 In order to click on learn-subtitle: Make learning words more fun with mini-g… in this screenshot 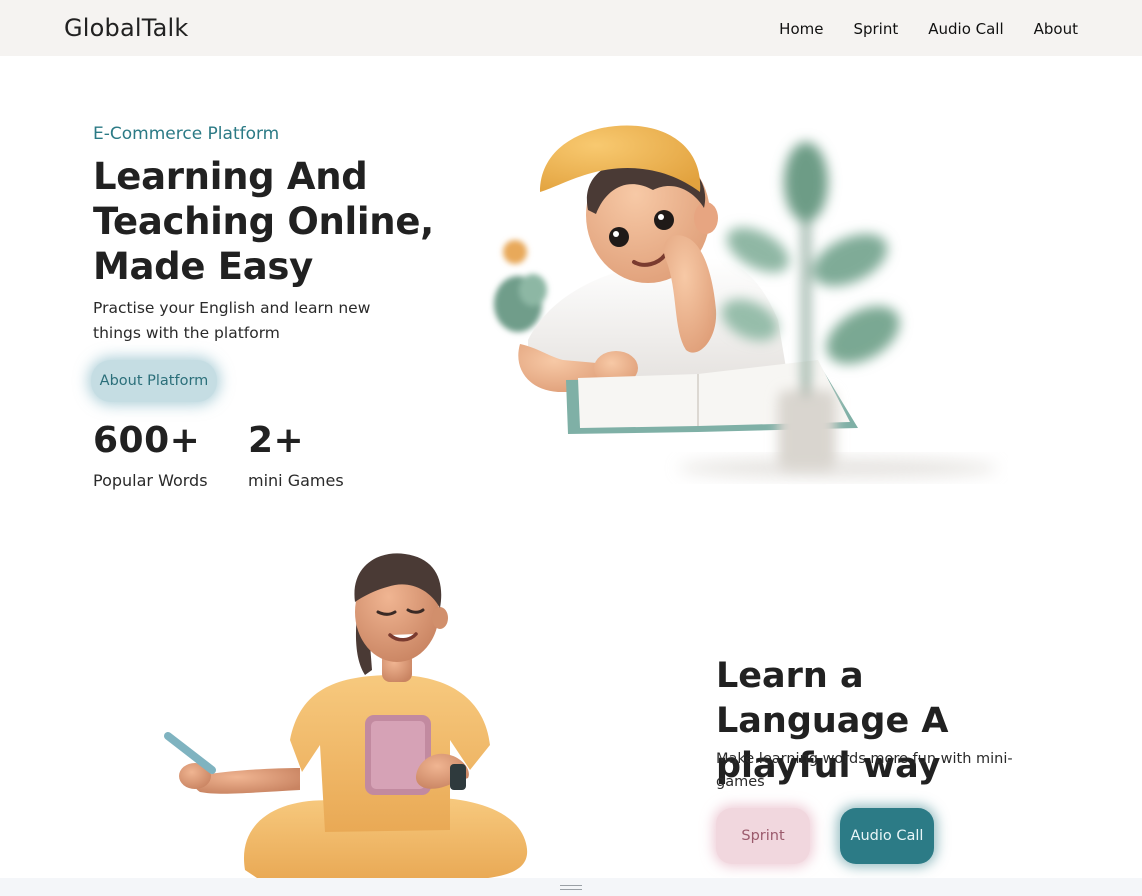, I will do `click(864, 770)`.